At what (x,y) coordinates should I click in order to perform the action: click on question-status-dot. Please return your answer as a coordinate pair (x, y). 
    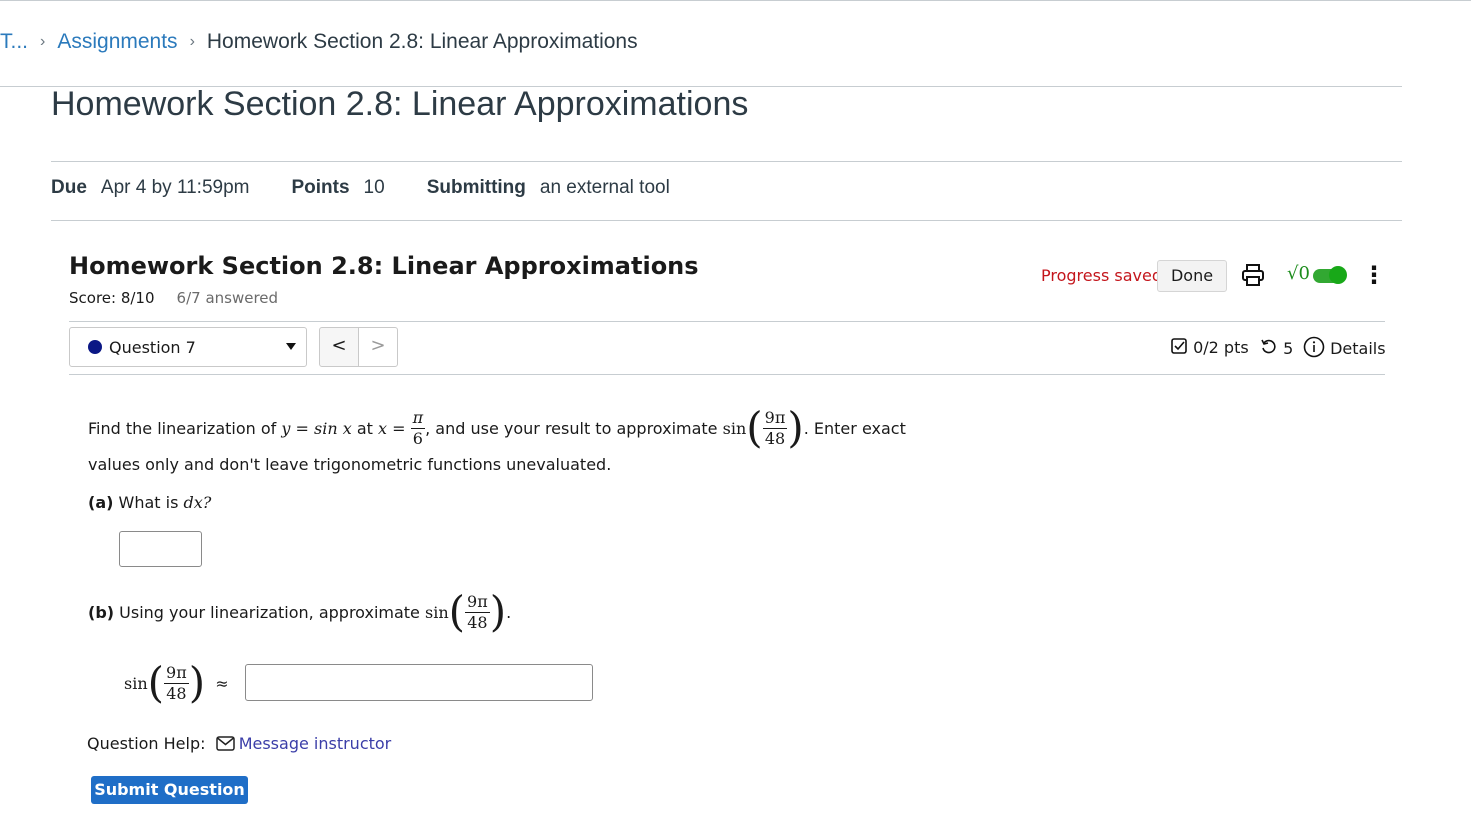
    Looking at the image, I should click on (95, 347).